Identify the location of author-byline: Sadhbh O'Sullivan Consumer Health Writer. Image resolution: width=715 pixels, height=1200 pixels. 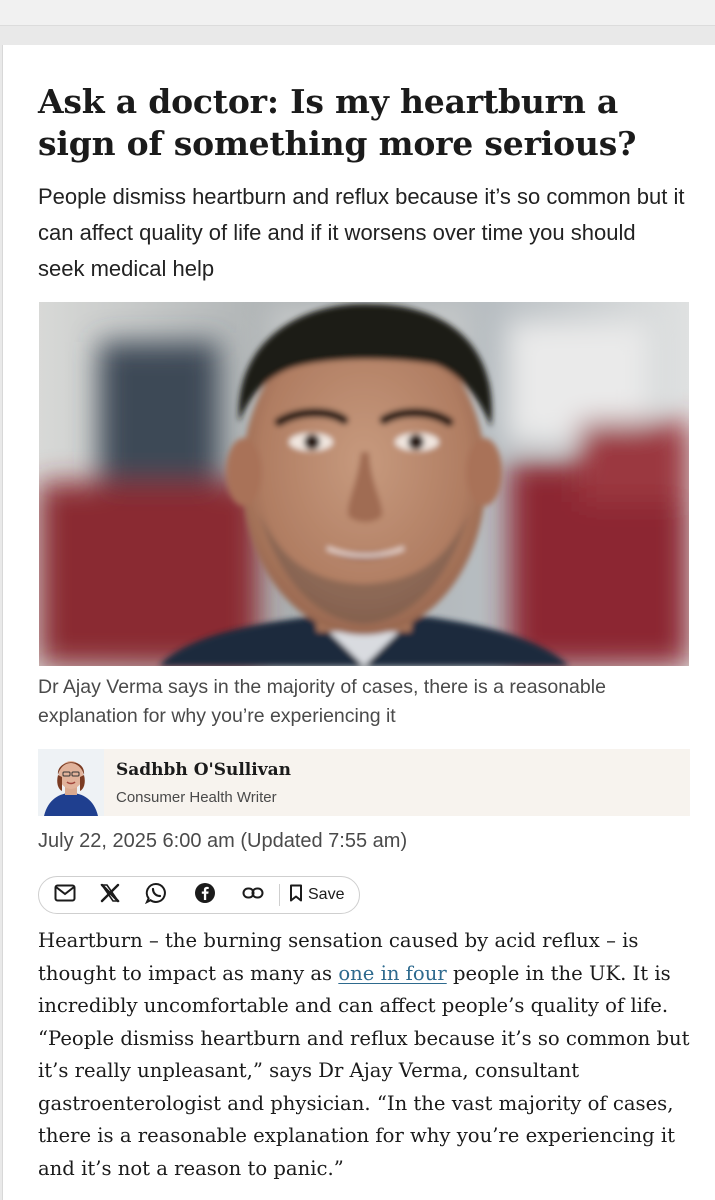
(364, 782).